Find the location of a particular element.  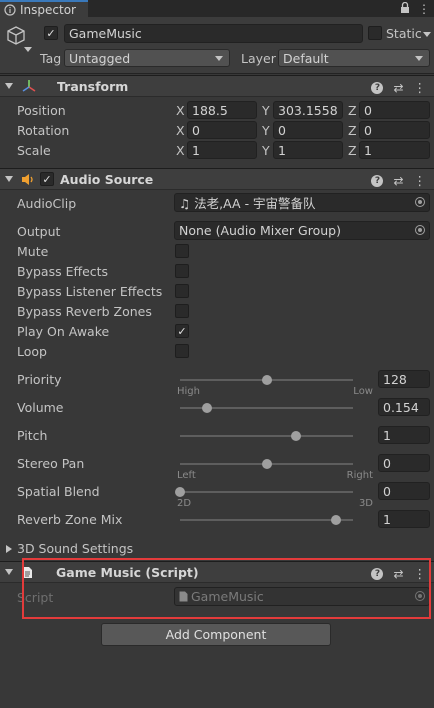

transform-axes-icon is located at coordinates (29, 86).